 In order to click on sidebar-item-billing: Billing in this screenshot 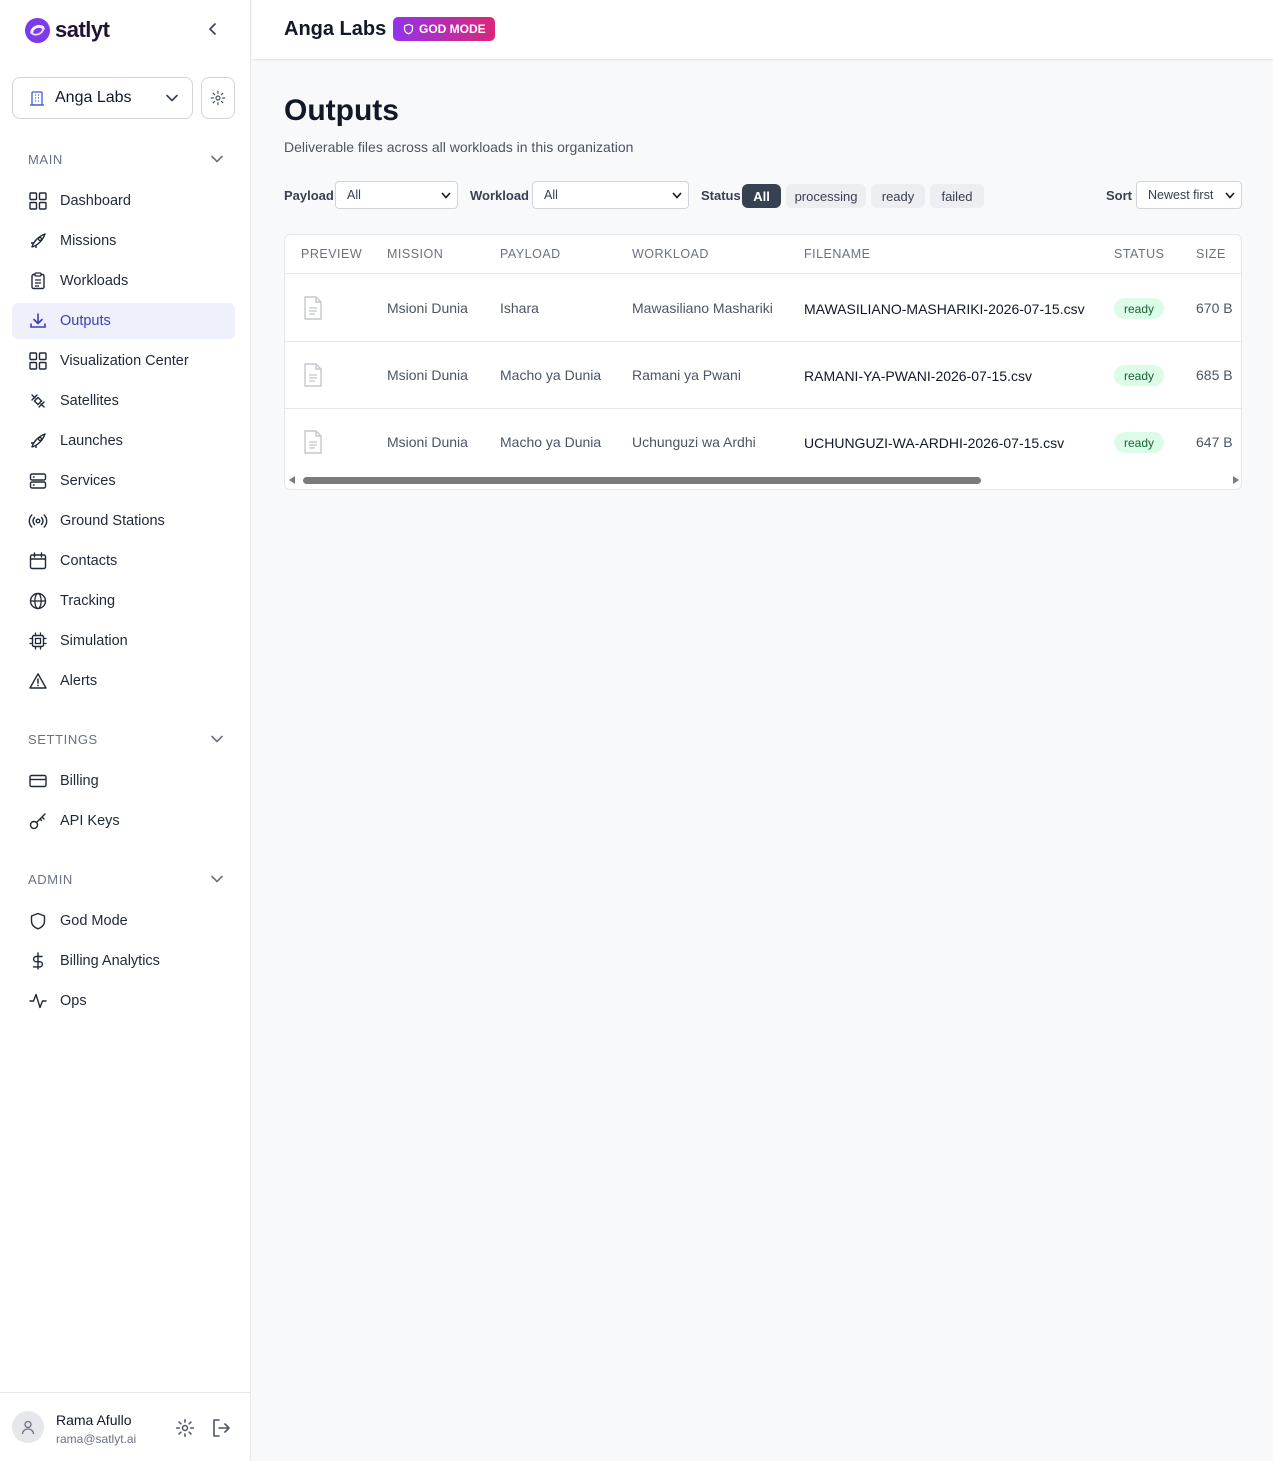, I will do `click(123, 781)`.